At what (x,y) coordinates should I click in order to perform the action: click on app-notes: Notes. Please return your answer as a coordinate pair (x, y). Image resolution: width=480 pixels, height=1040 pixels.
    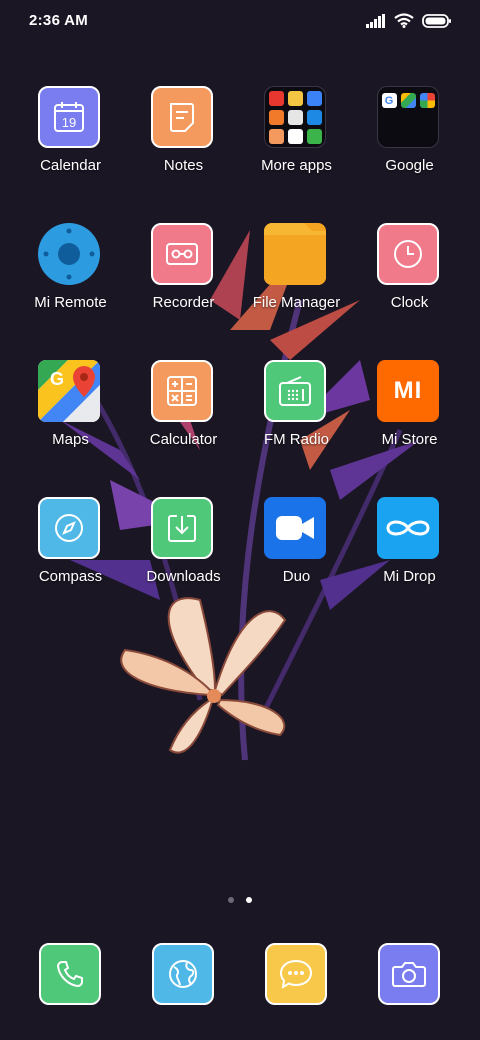
    Looking at the image, I should click on (183, 141).